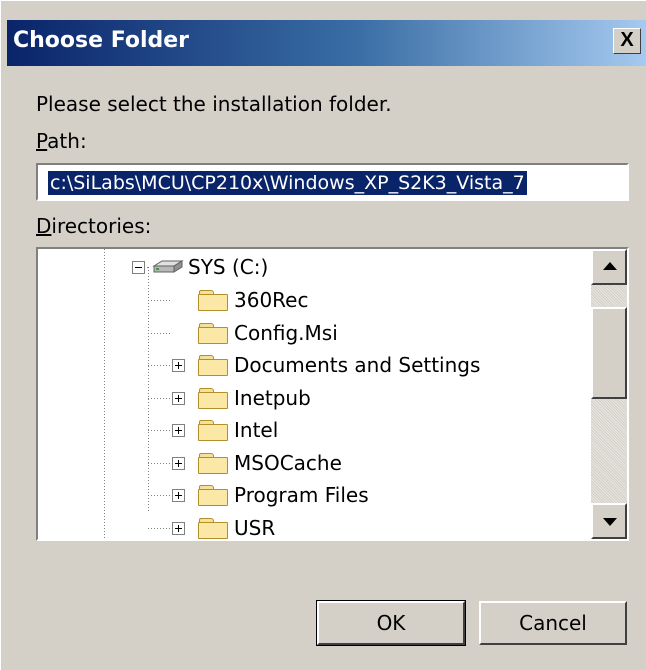 The height and width of the screenshot is (670, 646). I want to click on path-label-accelerator: P, so click(42, 141).